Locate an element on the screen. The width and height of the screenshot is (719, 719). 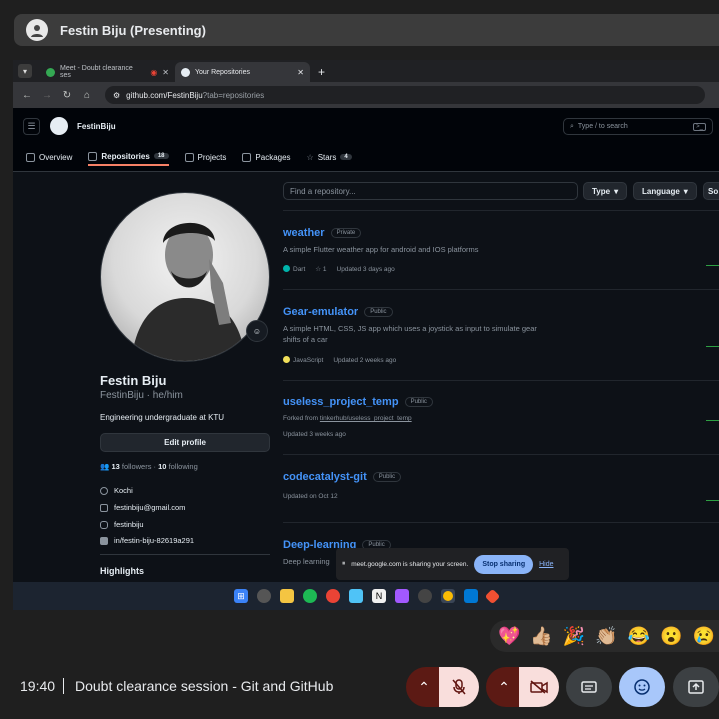
reaction-clap-icon: 👏🏼 is located at coordinates (606, 636).